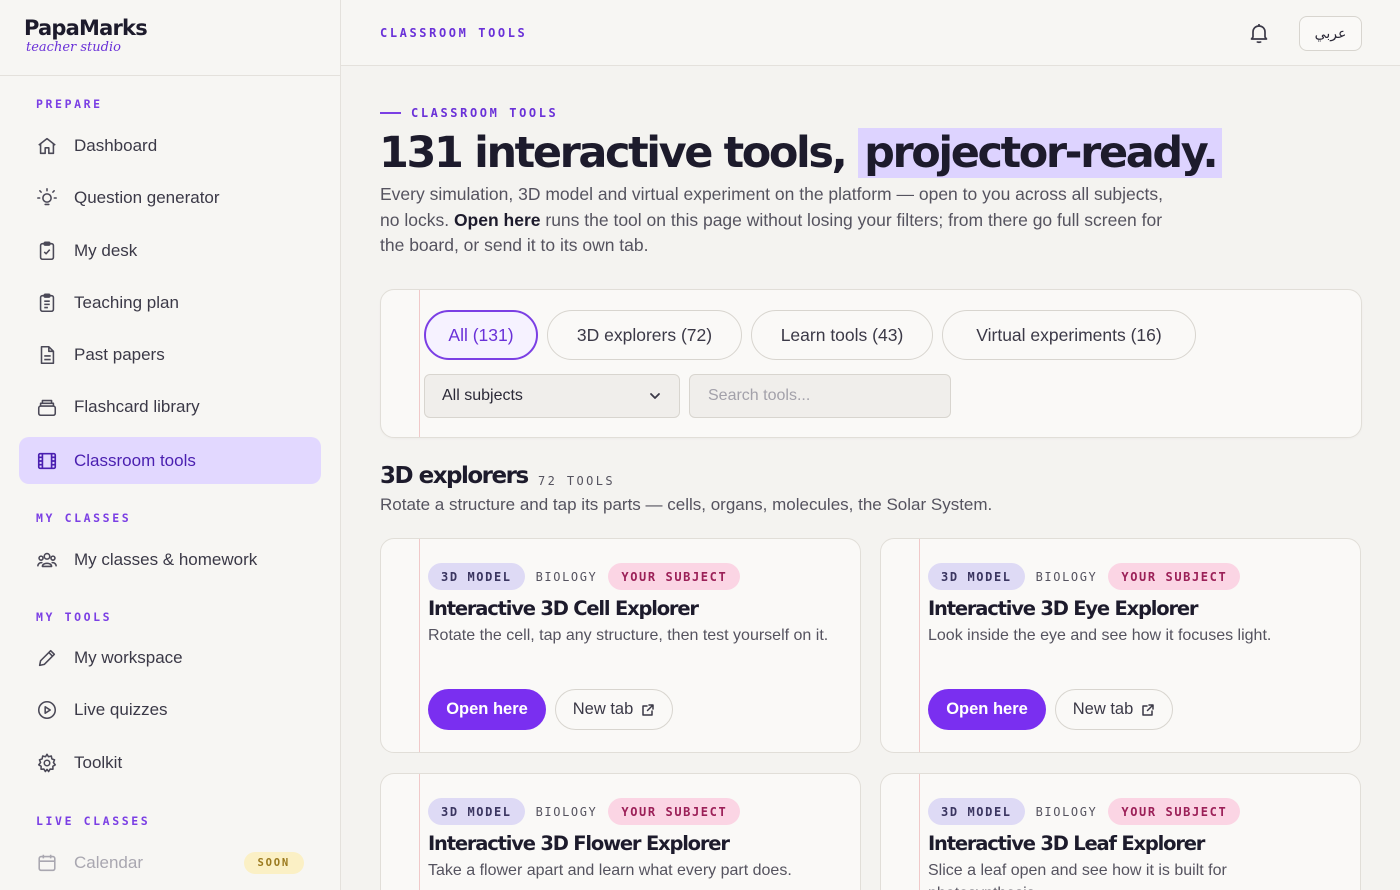 The height and width of the screenshot is (890, 1400). I want to click on sidebar-item-label: Classroom tools, so click(135, 460).